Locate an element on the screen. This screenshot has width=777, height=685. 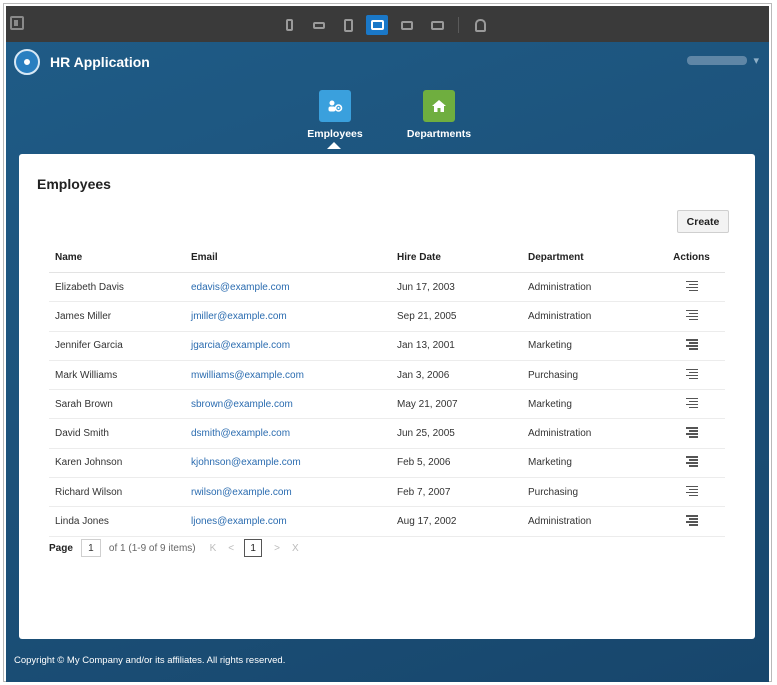
cell-hire-date: Jun 25, 2005 is located at coordinates (456, 433).